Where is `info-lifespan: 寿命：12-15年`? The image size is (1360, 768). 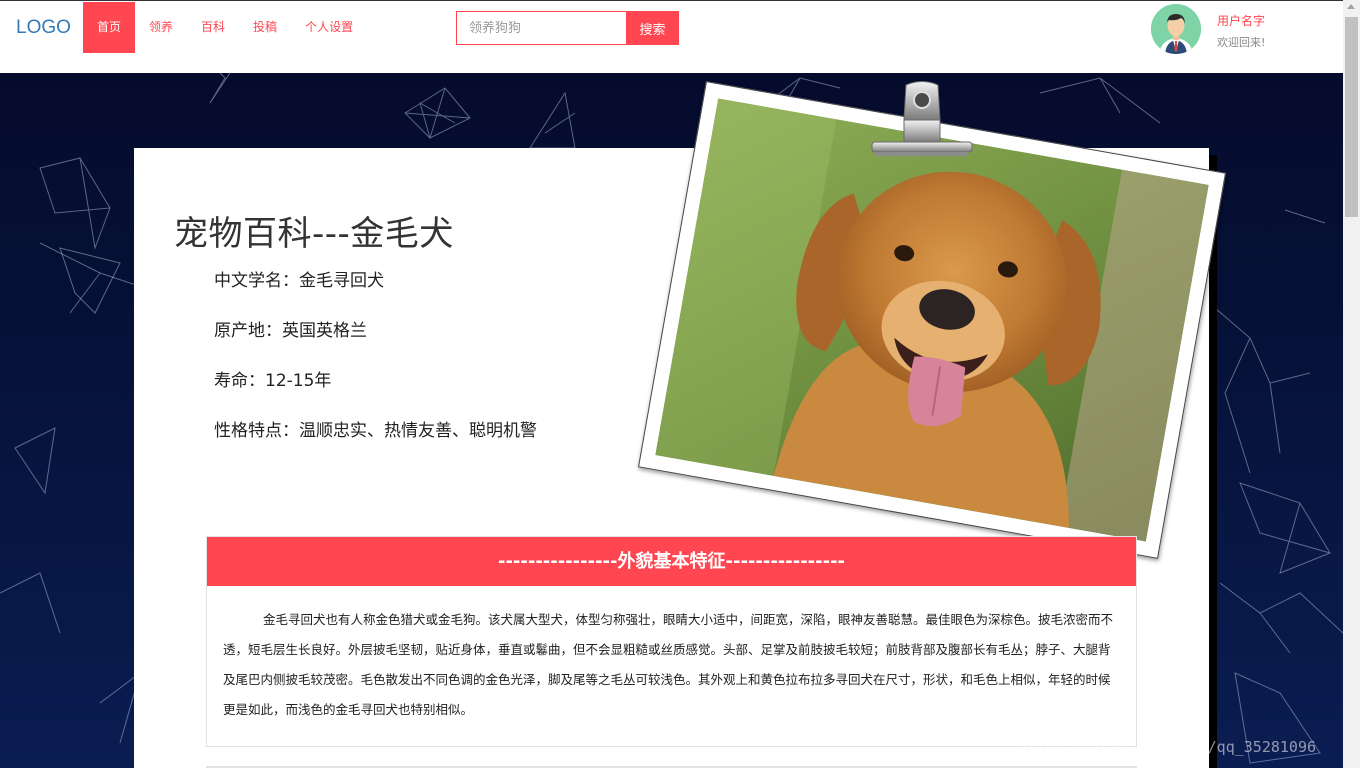 info-lifespan: 寿命：12-15年 is located at coordinates (273, 381).